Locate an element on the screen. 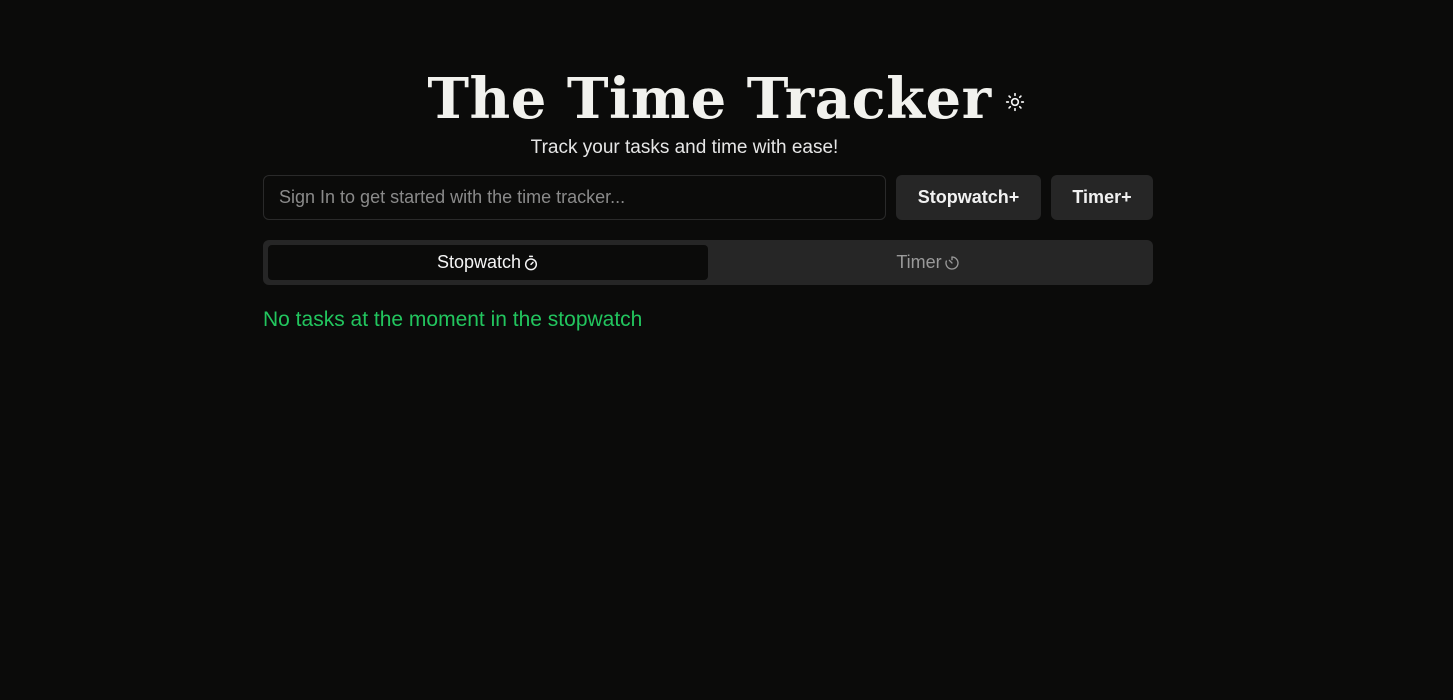 This screenshot has width=1453, height=700. empty-state-message: No tasks at the moment in the stopwatch is located at coordinates (453, 319).